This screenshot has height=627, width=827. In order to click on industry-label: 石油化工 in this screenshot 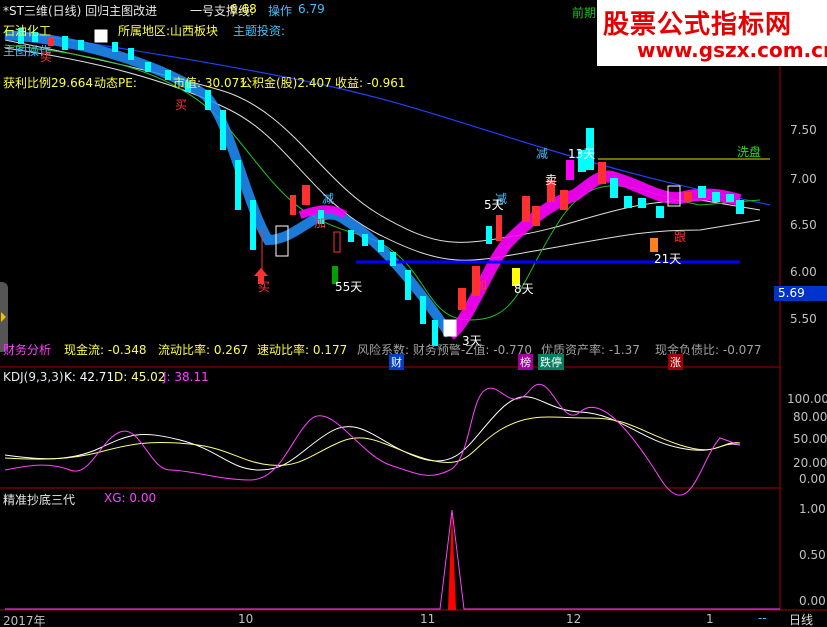, I will do `click(27, 31)`.